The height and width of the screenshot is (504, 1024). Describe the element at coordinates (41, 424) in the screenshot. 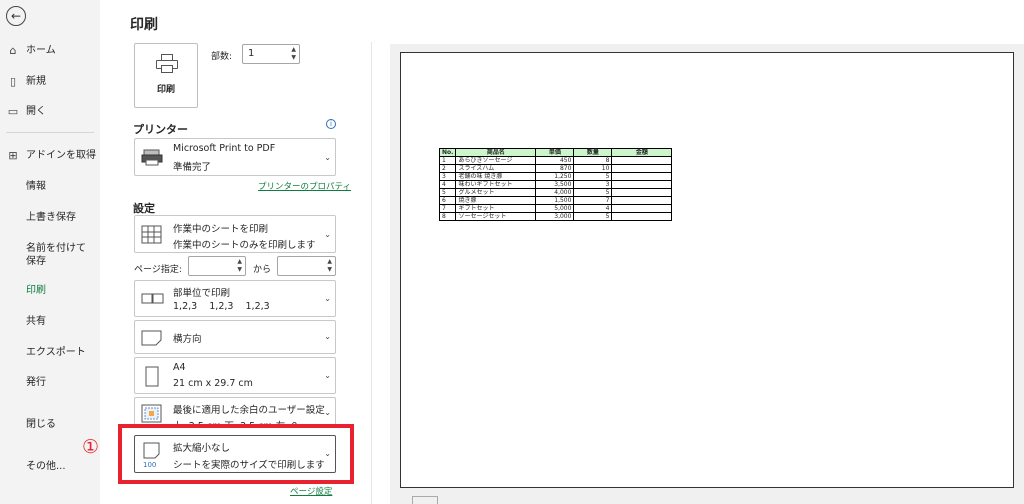

I see `nav-close-label: 閉じる` at that location.